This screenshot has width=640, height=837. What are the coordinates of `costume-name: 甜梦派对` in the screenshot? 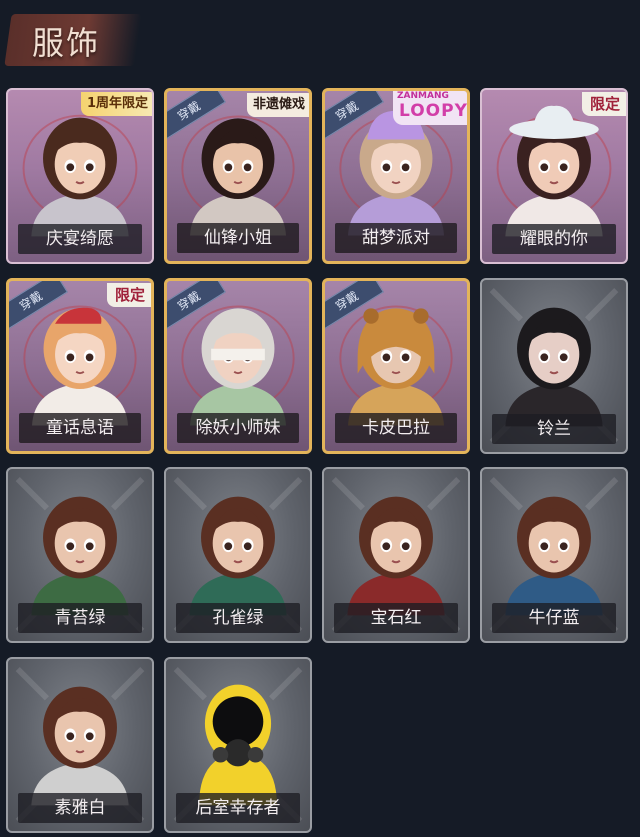 It's located at (396, 238).